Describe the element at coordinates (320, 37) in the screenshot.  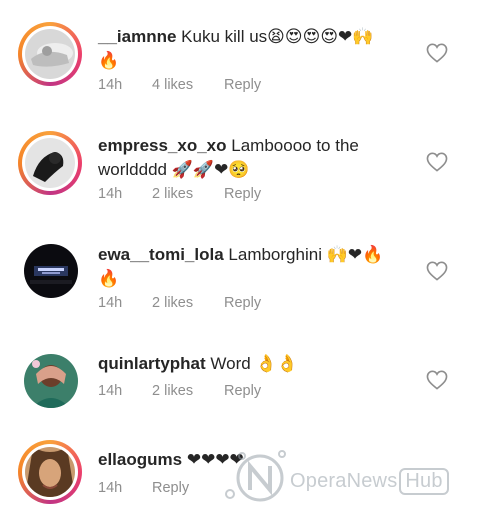
I see `comment-emojis: 😫😍😍😍❤🙌` at that location.